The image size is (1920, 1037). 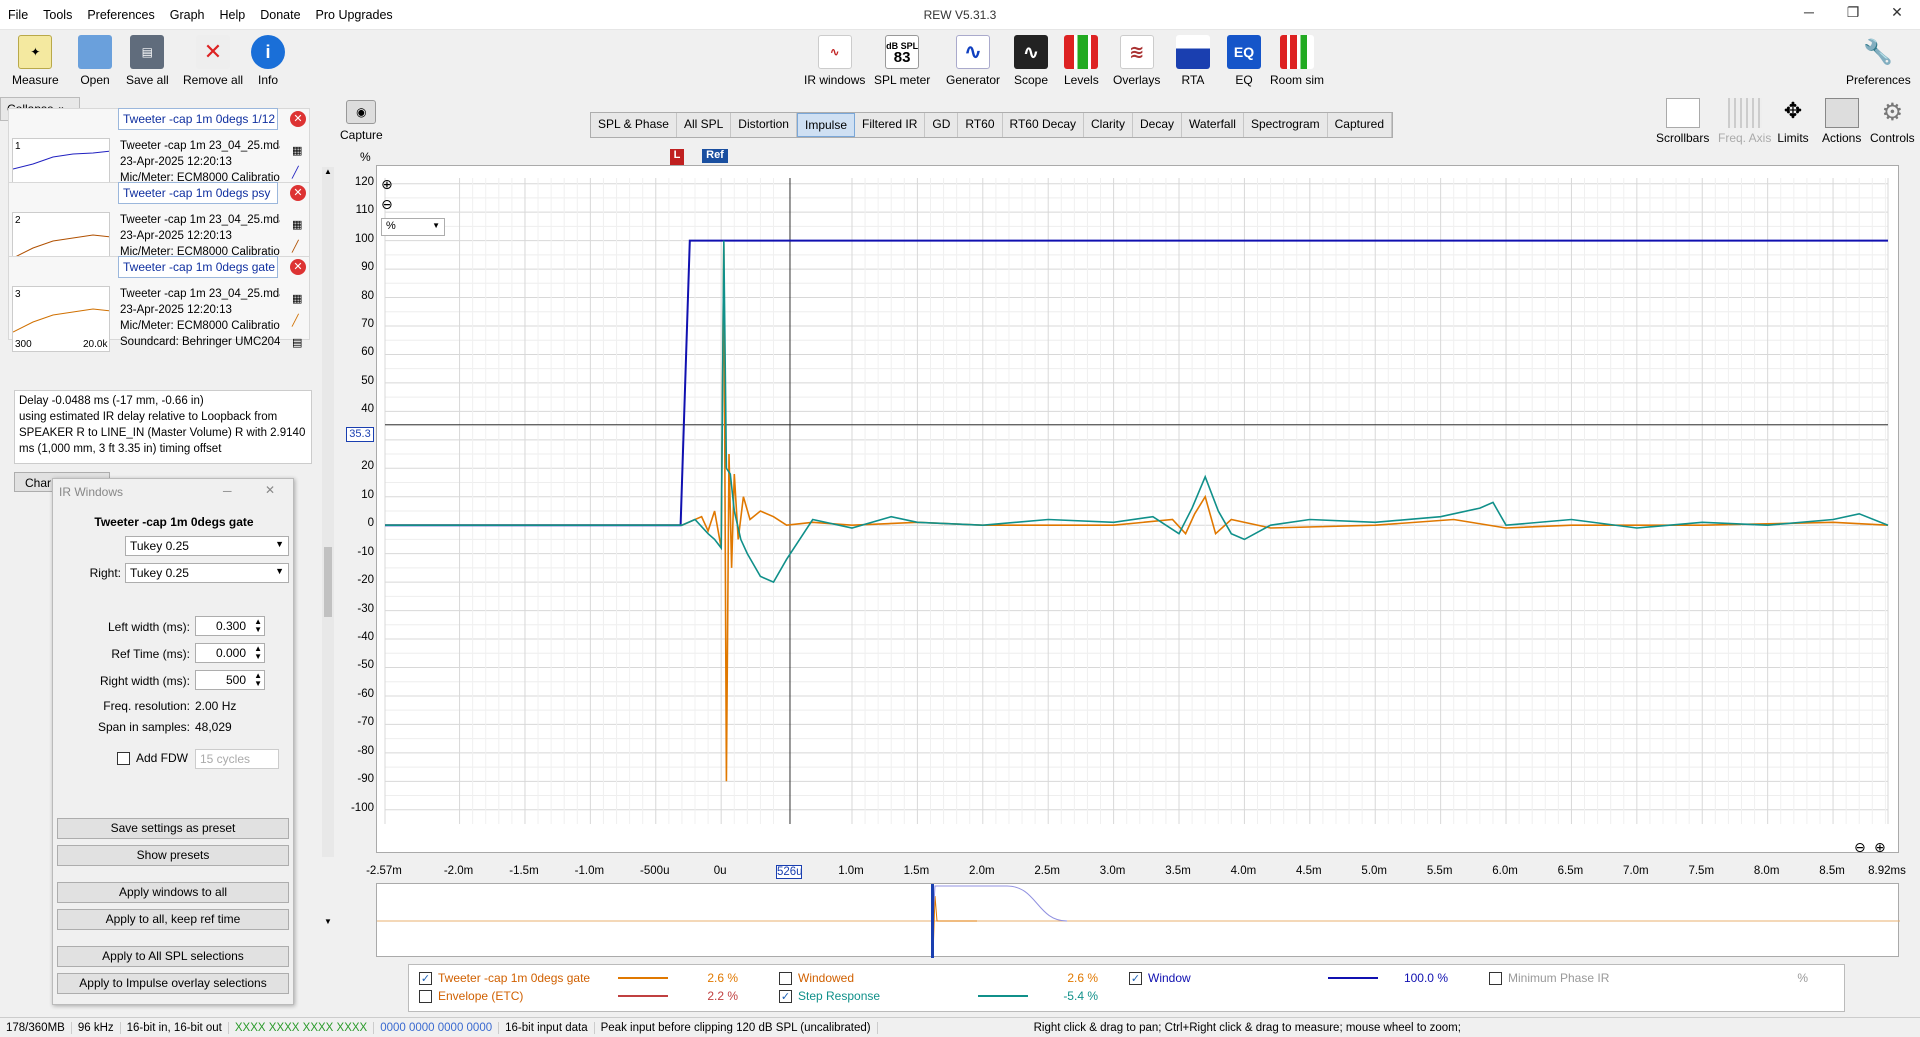 What do you see at coordinates (299, 343) in the screenshot?
I see `notes-icon: ▤` at bounding box center [299, 343].